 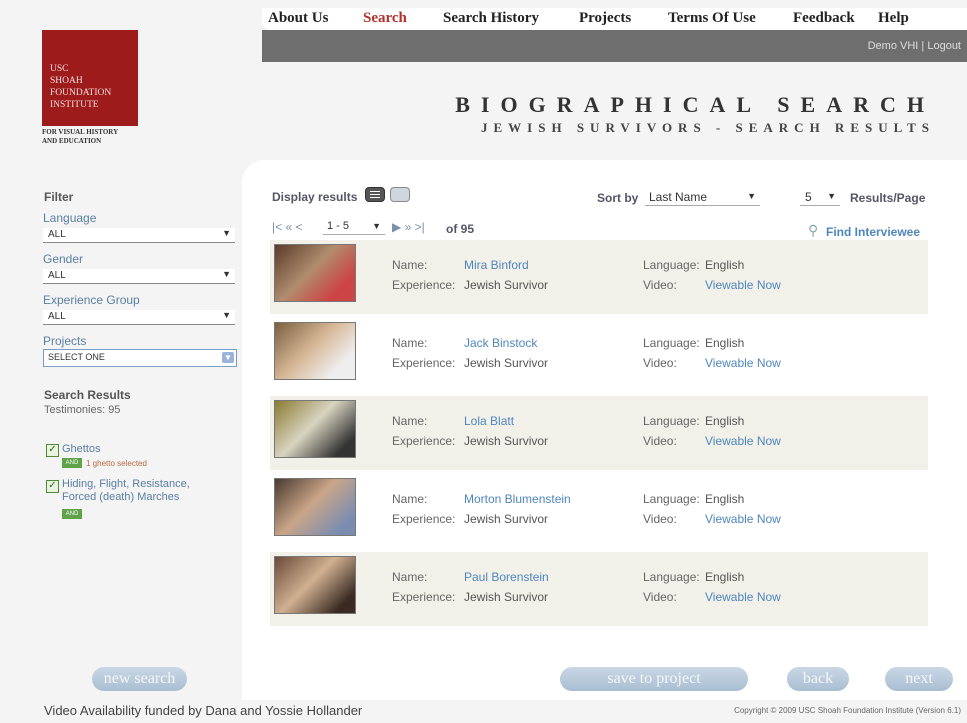 What do you see at coordinates (496, 265) in the screenshot?
I see `interviewee-name-link: Mira Binford` at bounding box center [496, 265].